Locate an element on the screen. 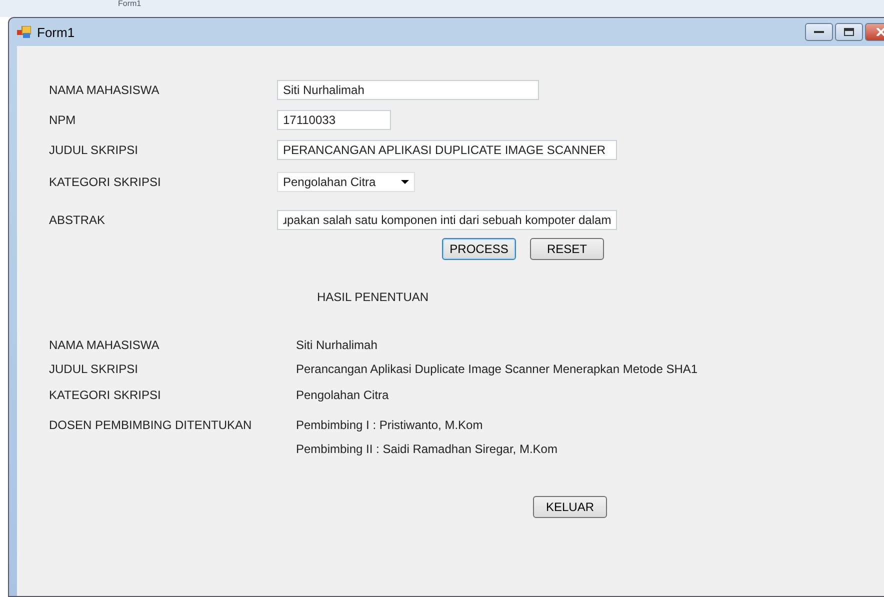 The width and height of the screenshot is (884, 597). field-label: JUDUL SKRIPSI is located at coordinates (94, 150).